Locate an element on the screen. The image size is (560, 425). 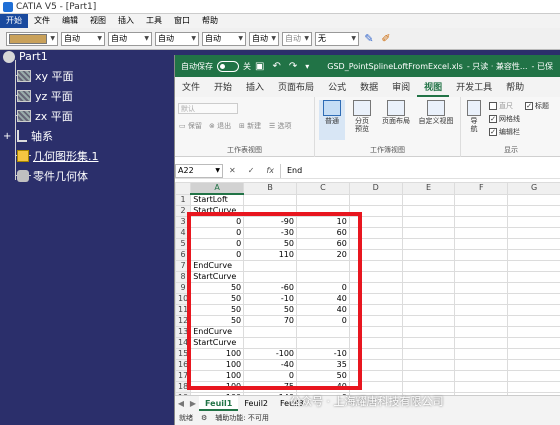
column-header: E is located at coordinates (428, 188).